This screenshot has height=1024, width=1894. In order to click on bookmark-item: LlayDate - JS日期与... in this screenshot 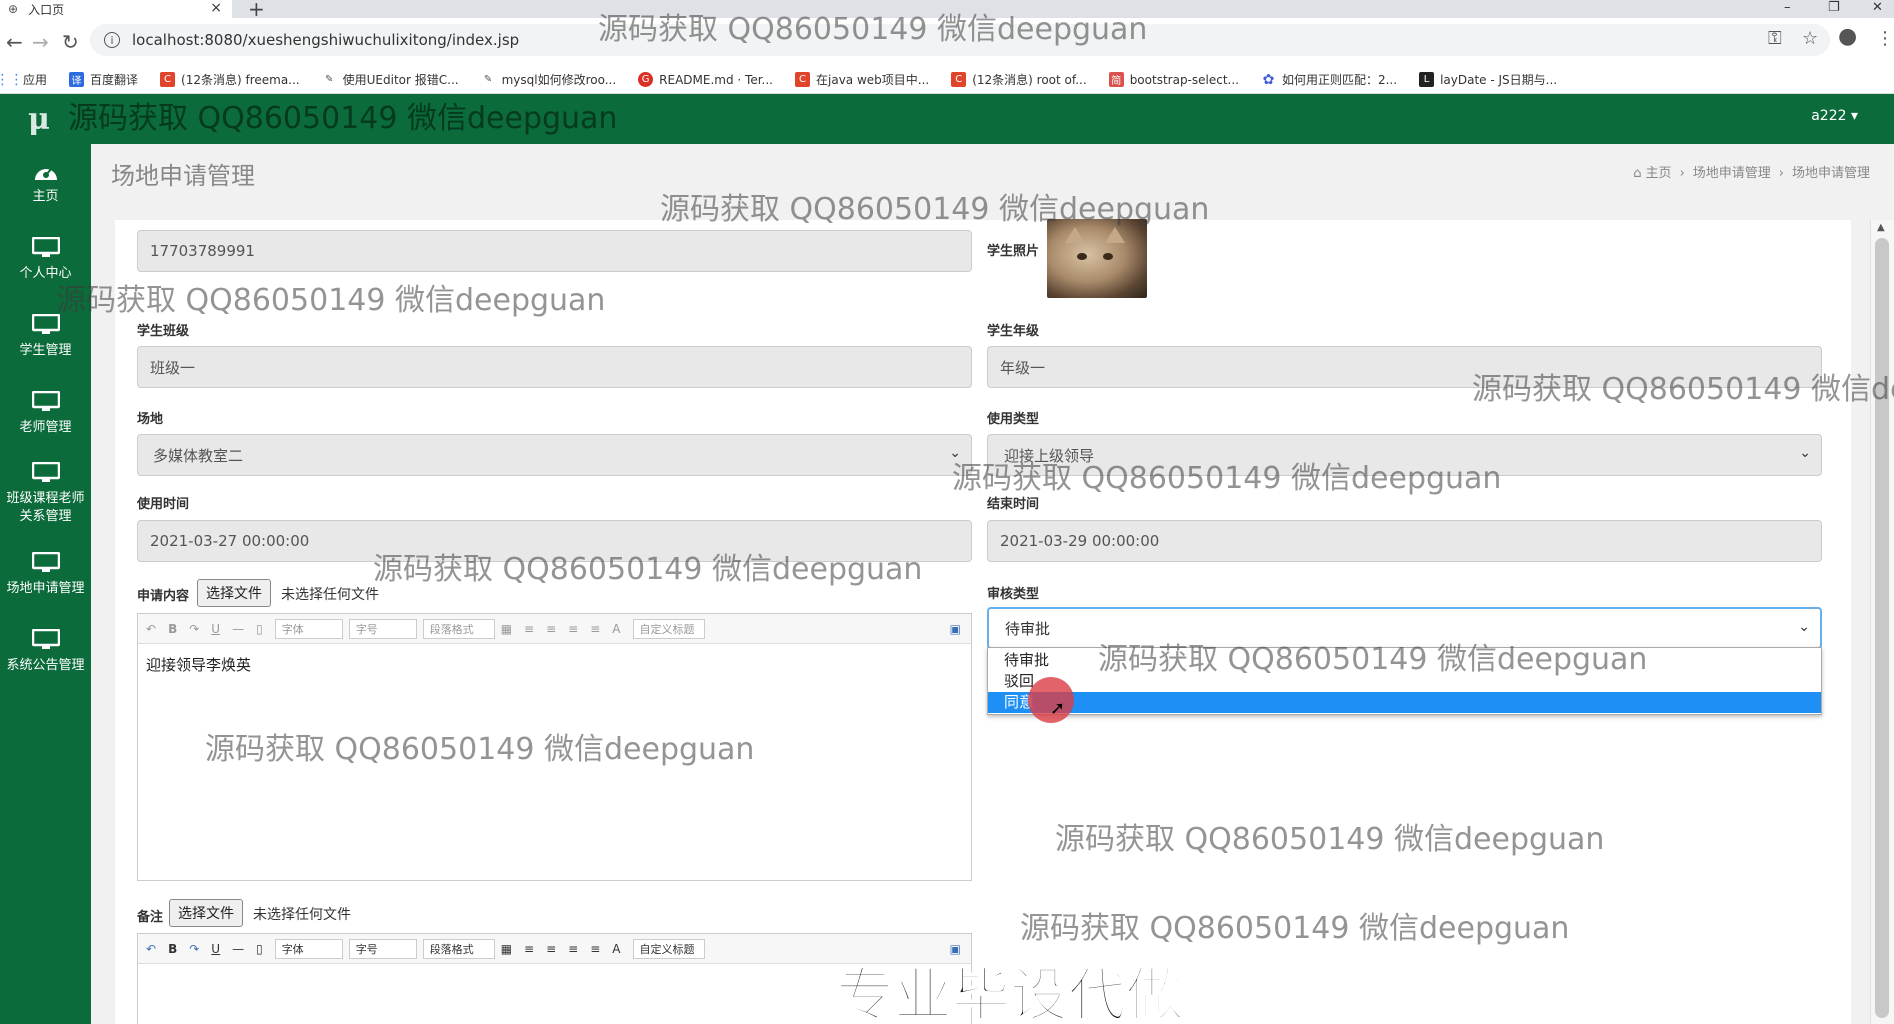, I will do `click(1488, 79)`.